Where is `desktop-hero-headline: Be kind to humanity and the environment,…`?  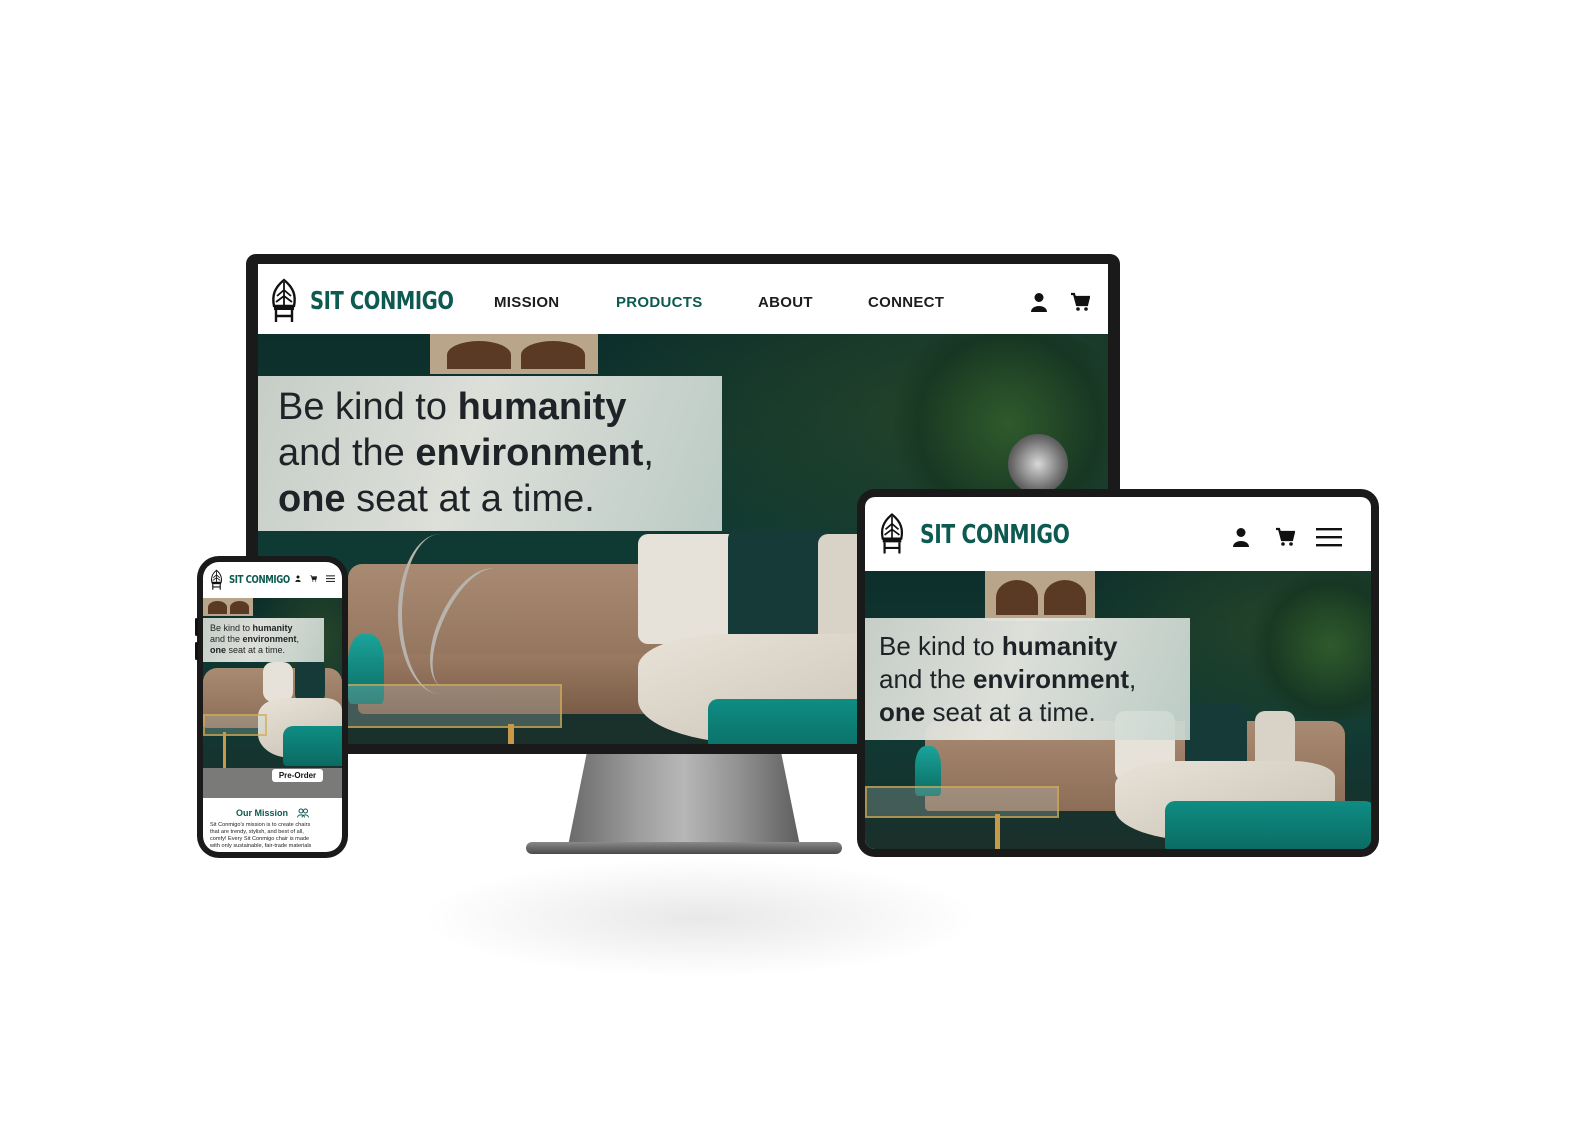
desktop-hero-headline: Be kind to humanity and the environment,… is located at coordinates (490, 453).